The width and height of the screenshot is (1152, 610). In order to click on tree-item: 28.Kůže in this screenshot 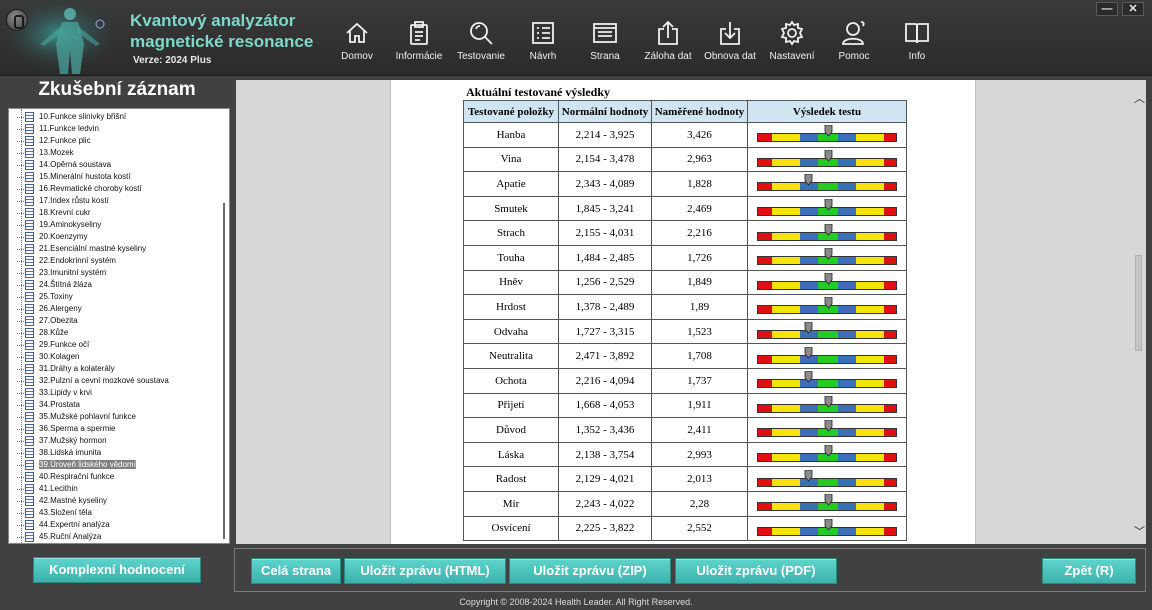, I will do `click(42, 333)`.